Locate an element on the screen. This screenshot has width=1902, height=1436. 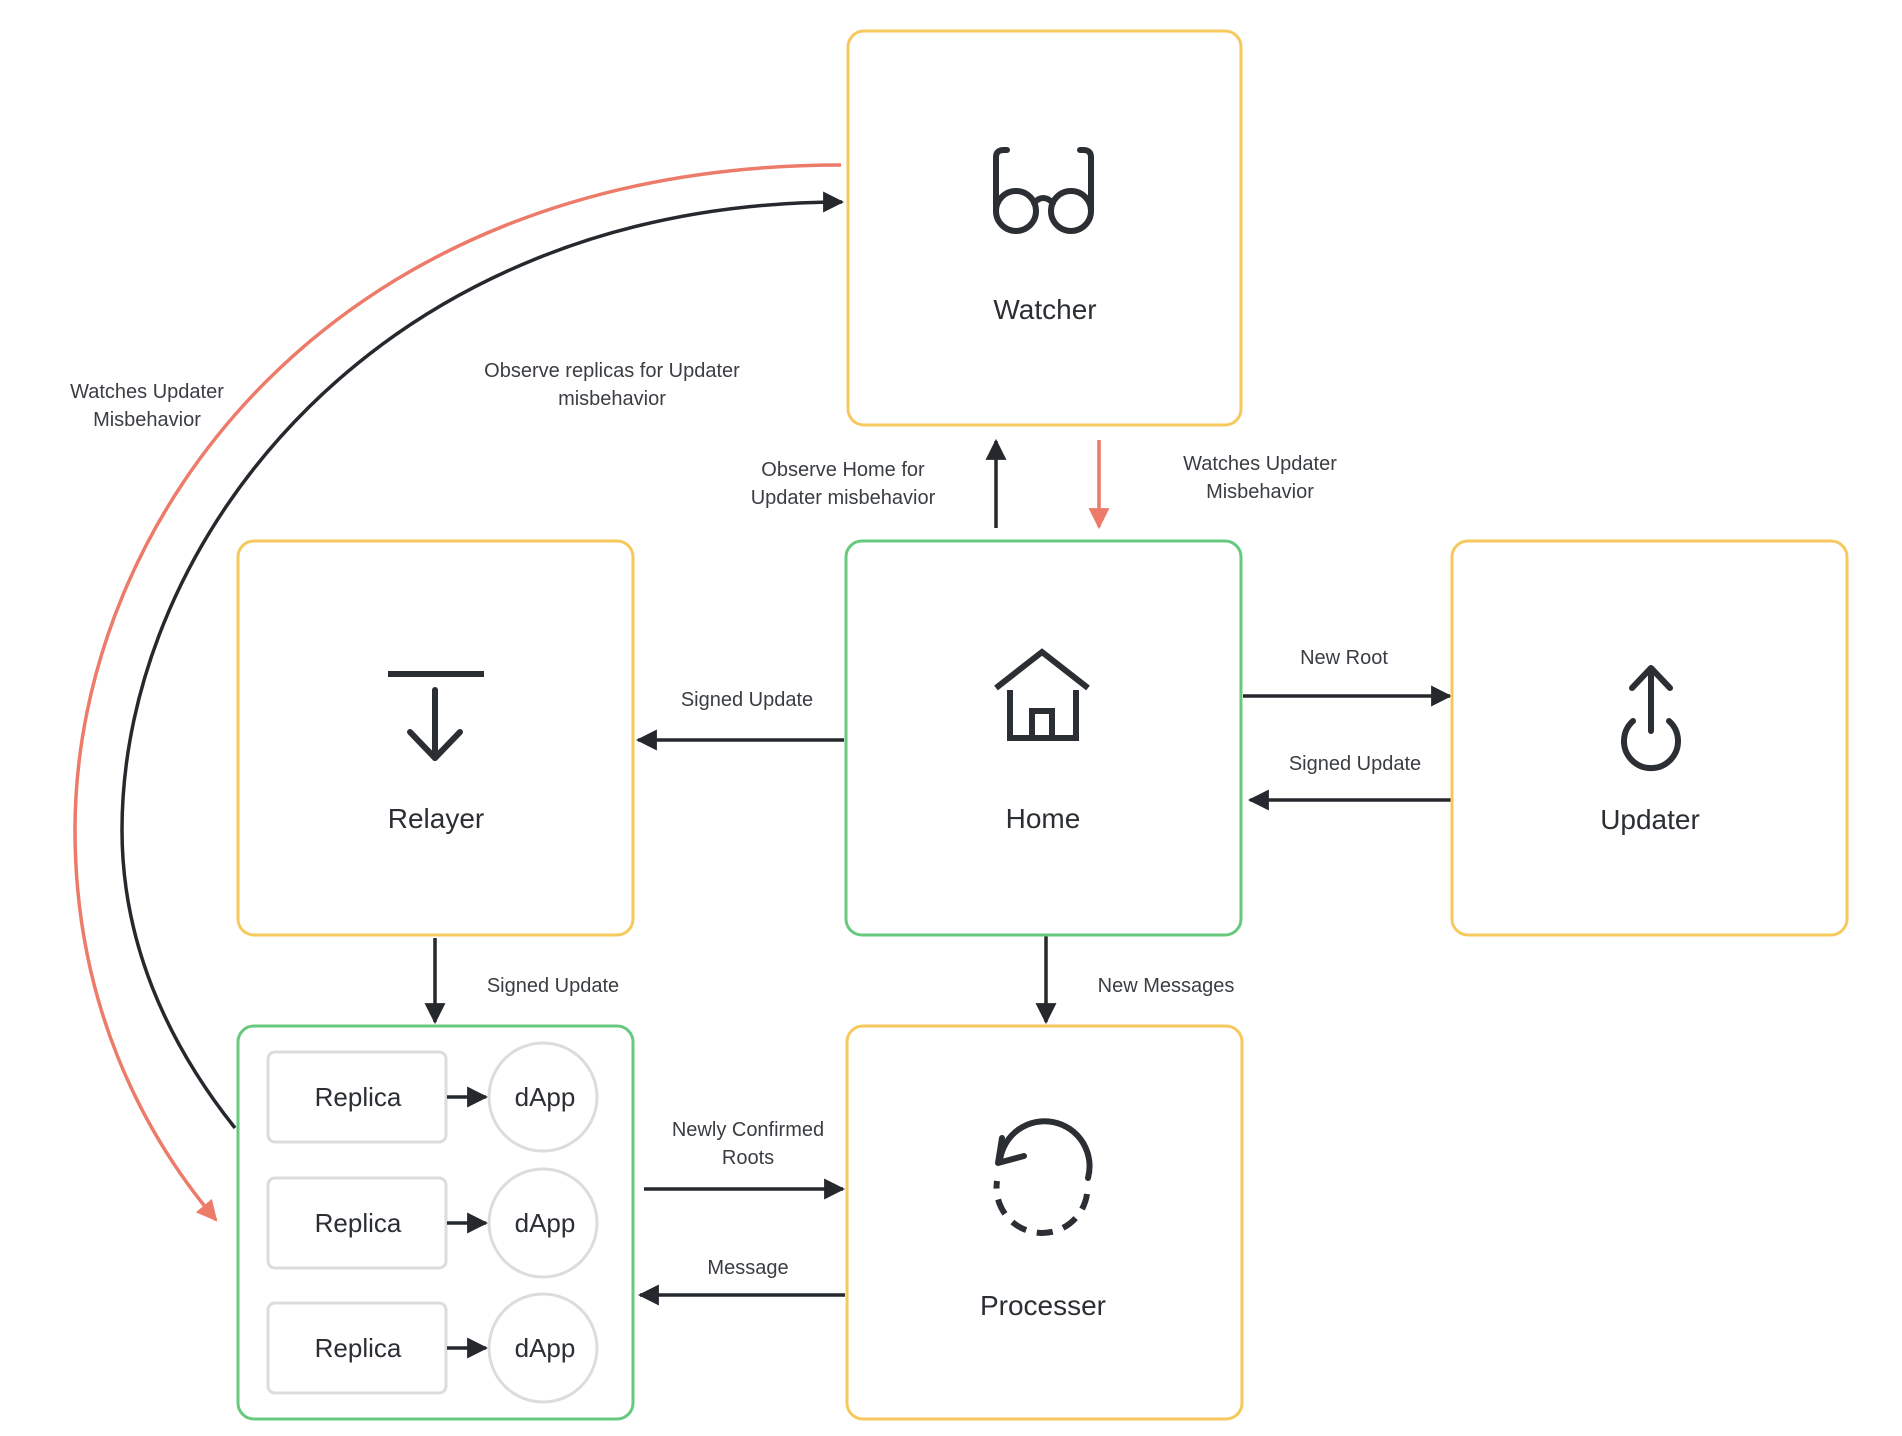
label-newly-confirmed-roots: Newly Confirmed Roots is located at coordinates (748, 1144).